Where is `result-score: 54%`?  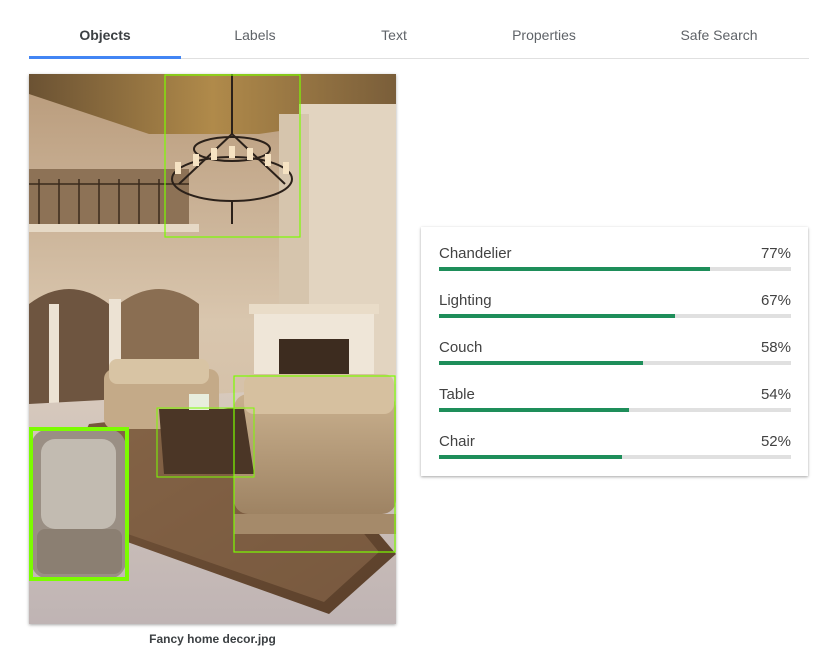
result-score: 54% is located at coordinates (775, 394).